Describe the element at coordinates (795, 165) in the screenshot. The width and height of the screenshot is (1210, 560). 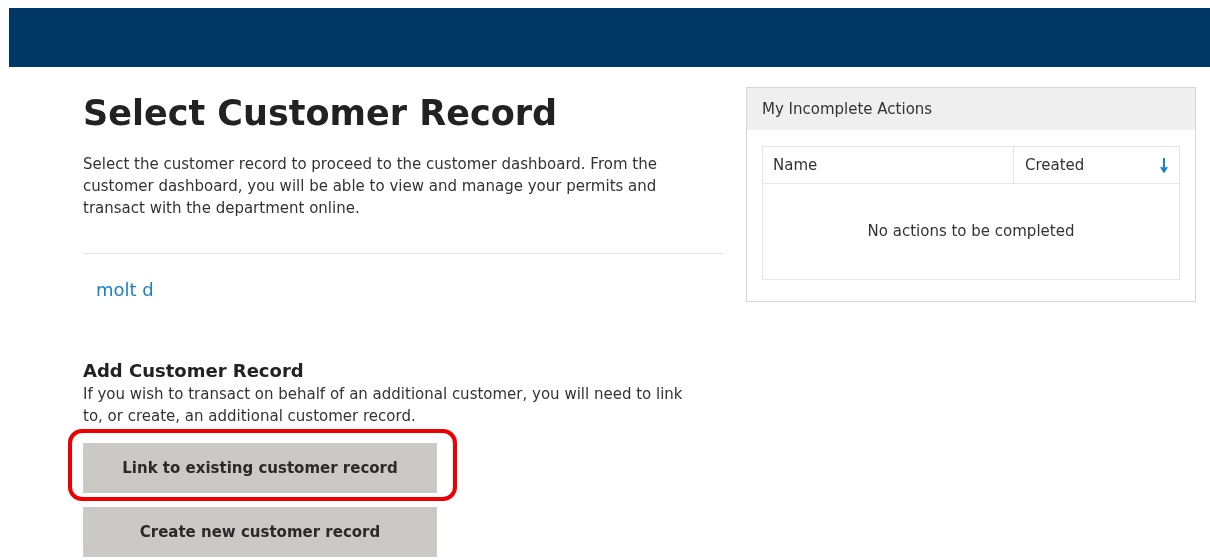
I see `column-header: Name` at that location.